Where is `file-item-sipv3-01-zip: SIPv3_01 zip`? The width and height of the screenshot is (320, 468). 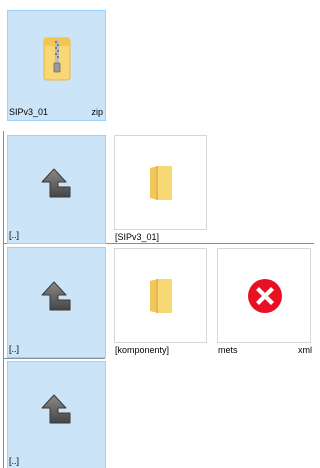 file-item-sipv3-01-zip: SIPv3_01 zip is located at coordinates (56, 65).